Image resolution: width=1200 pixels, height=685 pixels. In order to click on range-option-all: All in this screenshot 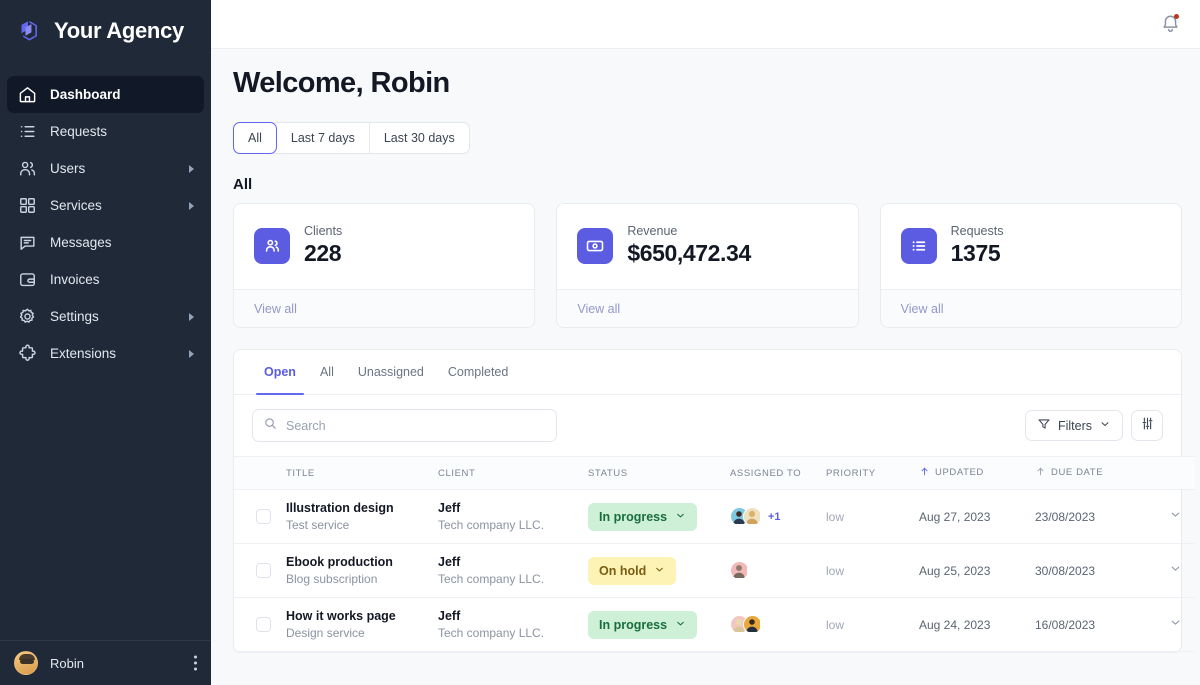, I will do `click(255, 138)`.